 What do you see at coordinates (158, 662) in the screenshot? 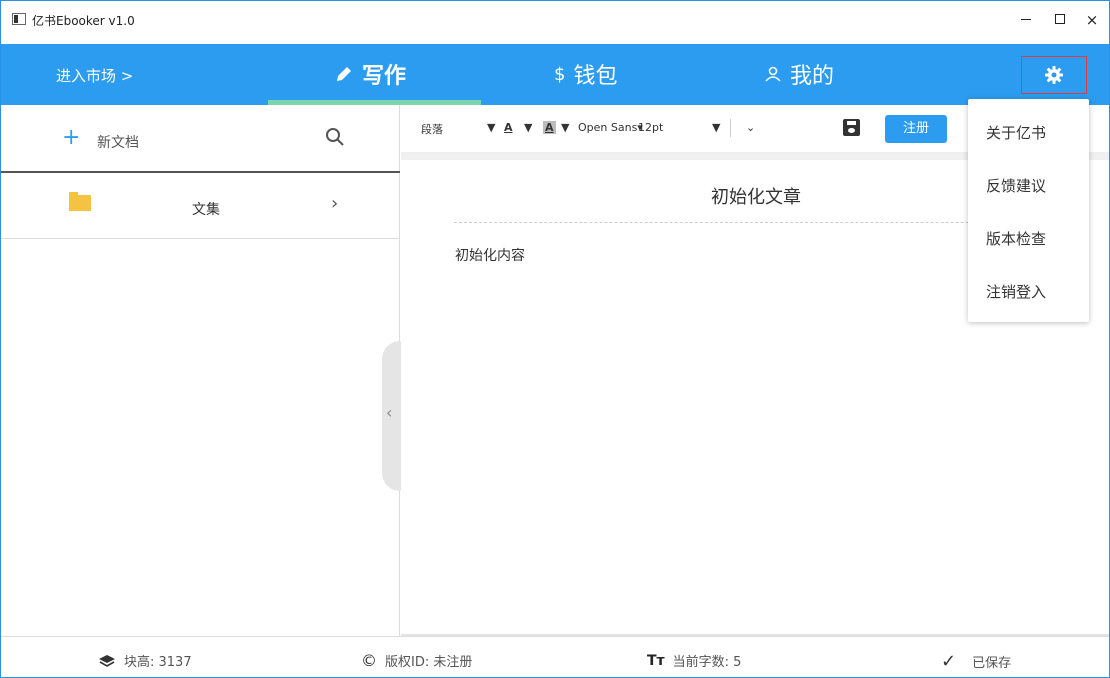
I see `block-height-text: 块高: 3137` at bounding box center [158, 662].